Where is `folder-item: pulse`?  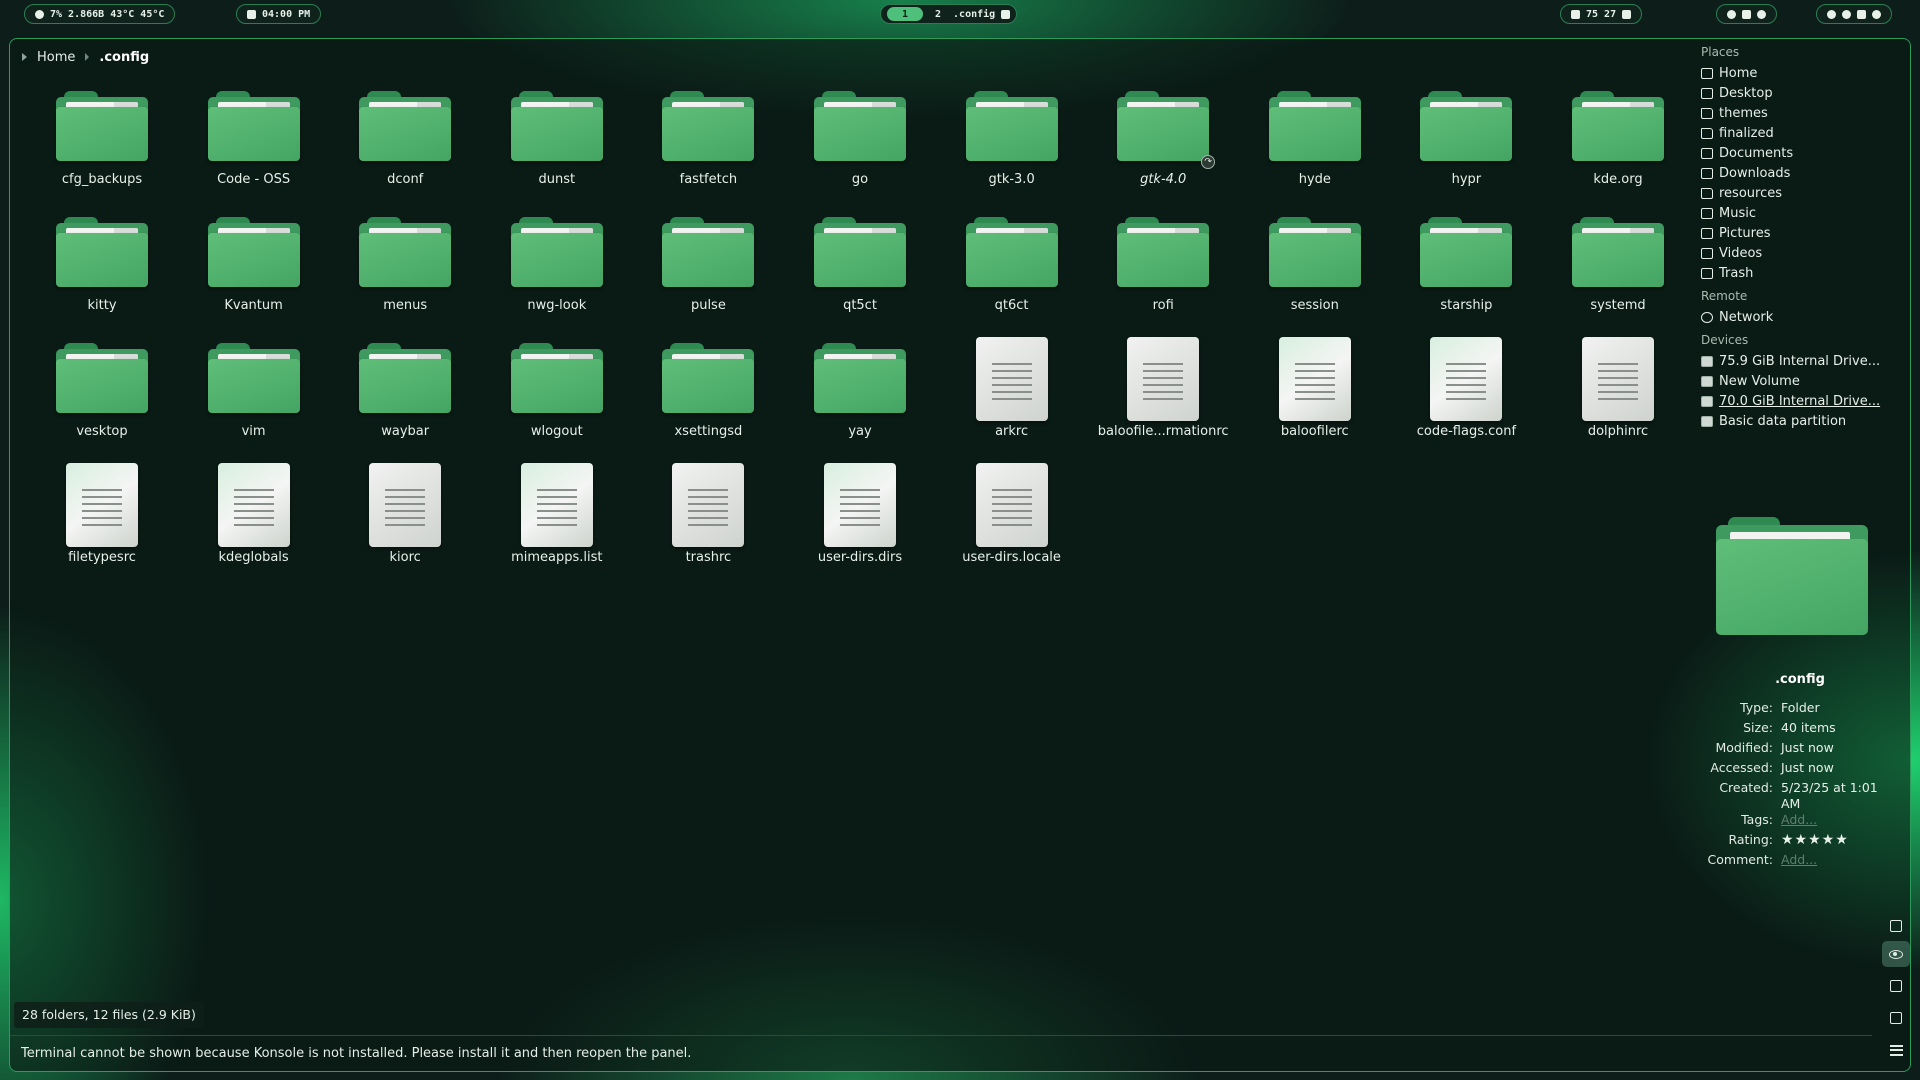 folder-item: pulse is located at coordinates (708, 267).